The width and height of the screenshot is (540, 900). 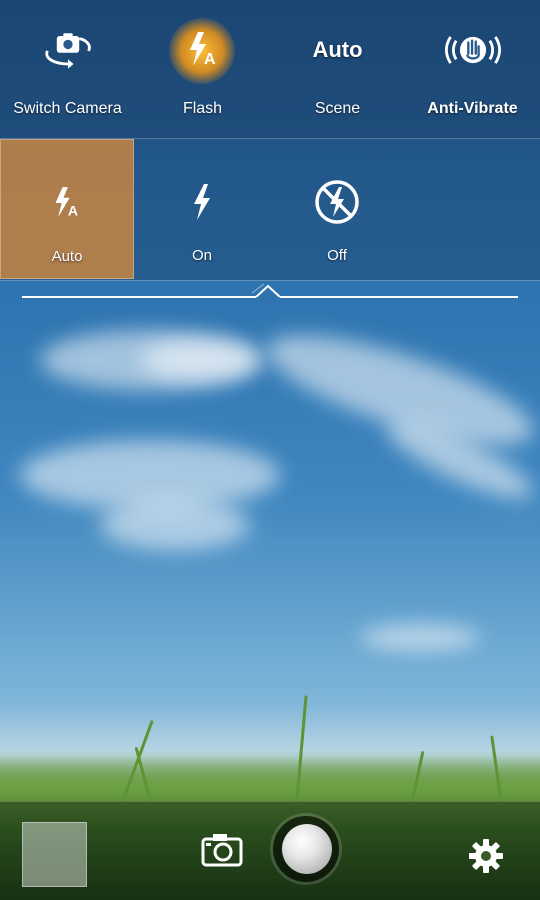 I want to click on flash-option-auto-label: Auto, so click(x=67, y=256).